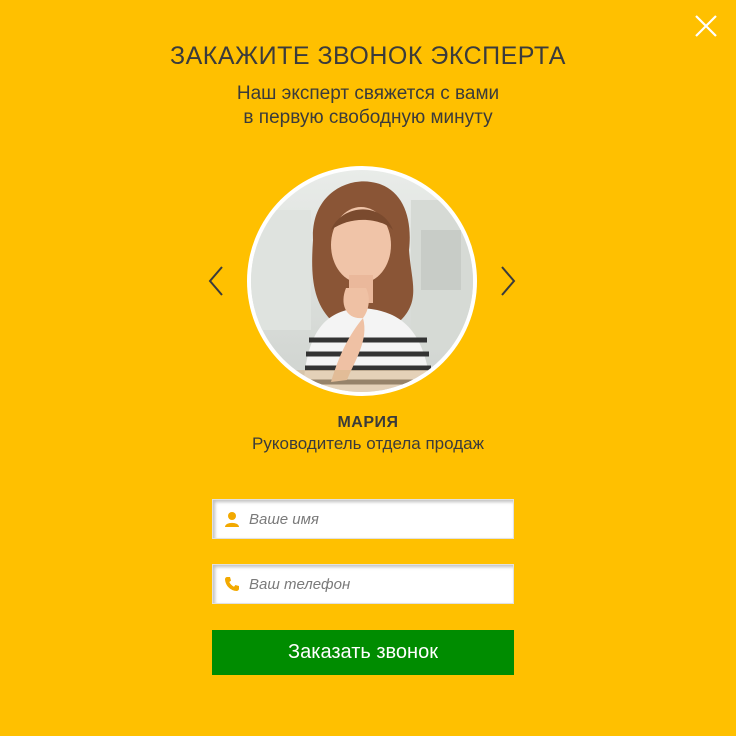  I want to click on user-icon, so click(232, 519).